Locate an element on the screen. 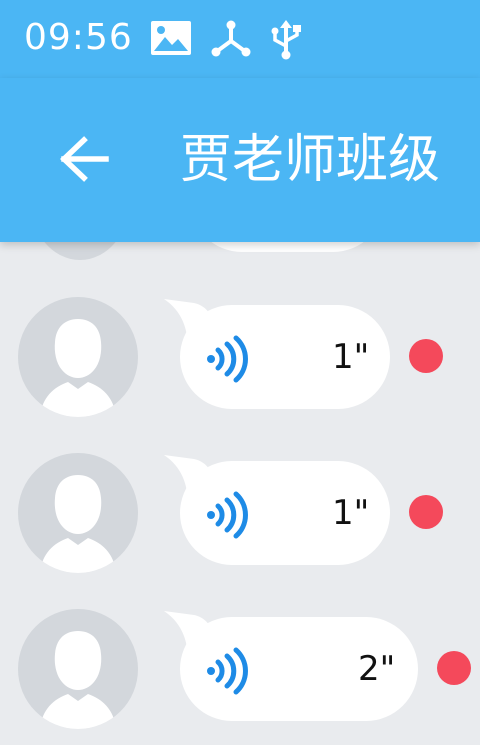 The height and width of the screenshot is (745, 480). voice-message-bubble: 2" is located at coordinates (291, 666).